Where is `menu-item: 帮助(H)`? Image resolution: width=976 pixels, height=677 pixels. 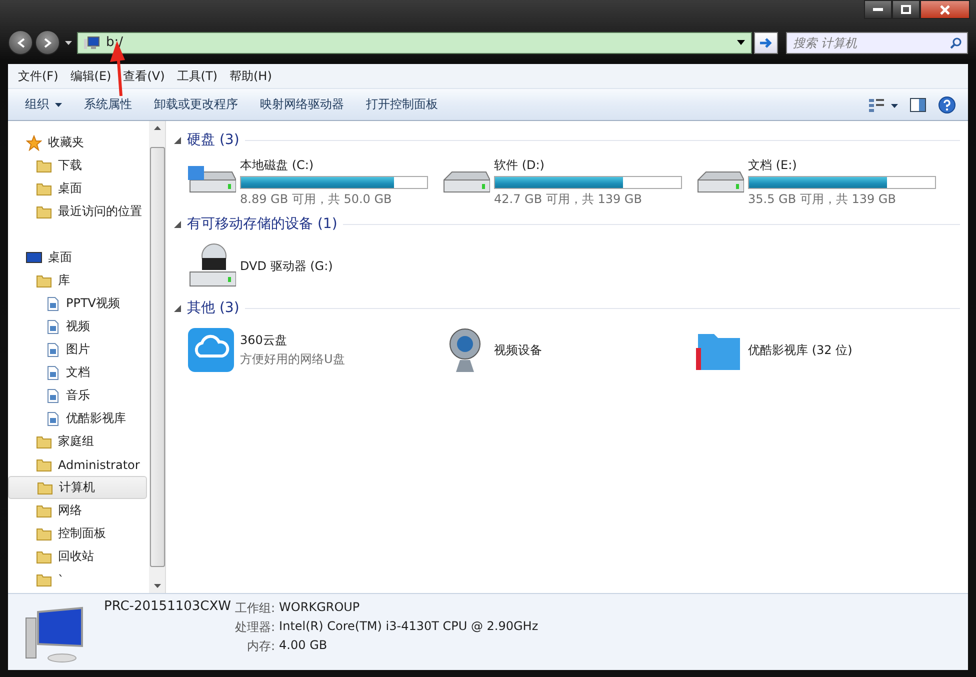 menu-item: 帮助(H) is located at coordinates (251, 76).